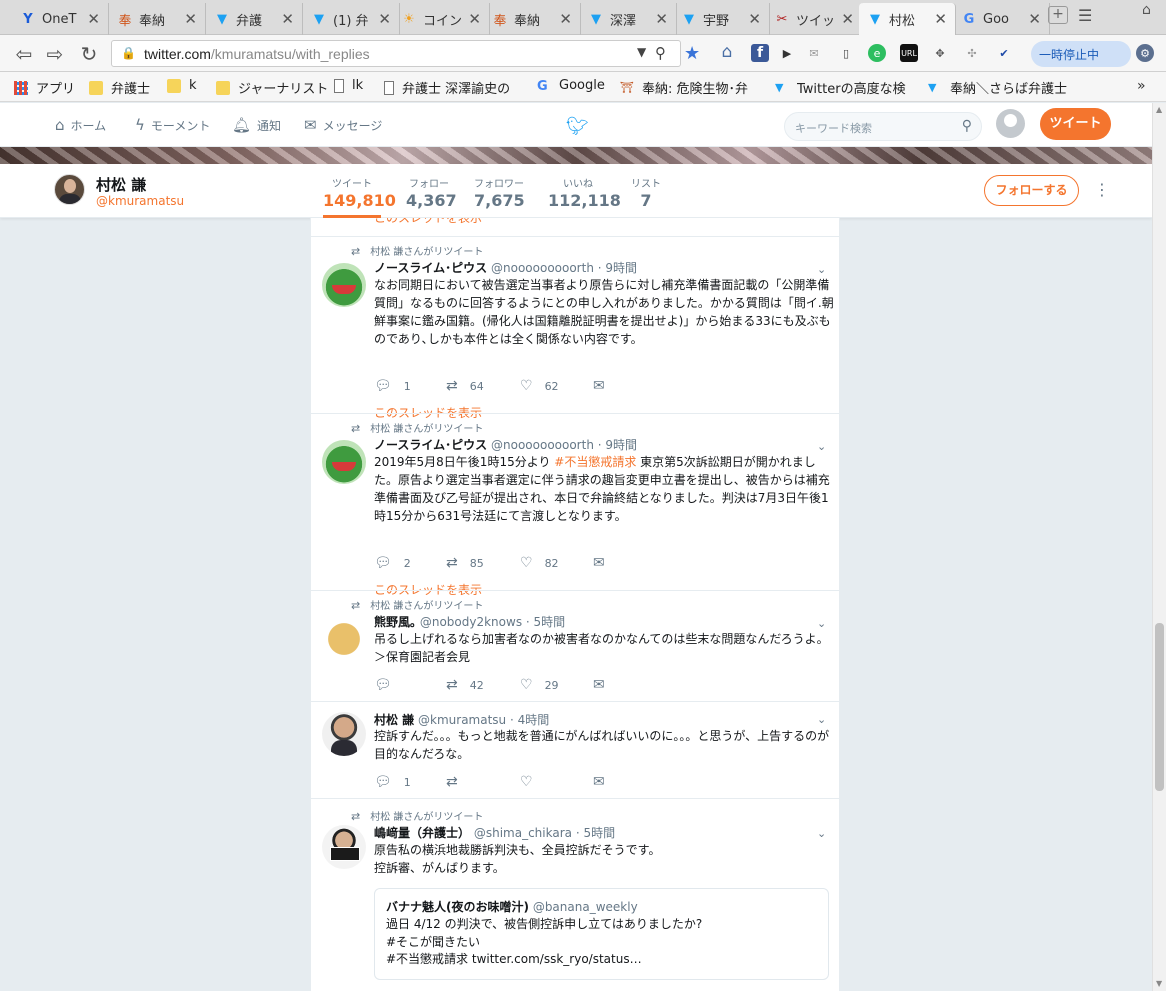 The image size is (1166, 991). What do you see at coordinates (577, 126) in the screenshot?
I see `twitter-bird-icon: 🐦︎` at bounding box center [577, 126].